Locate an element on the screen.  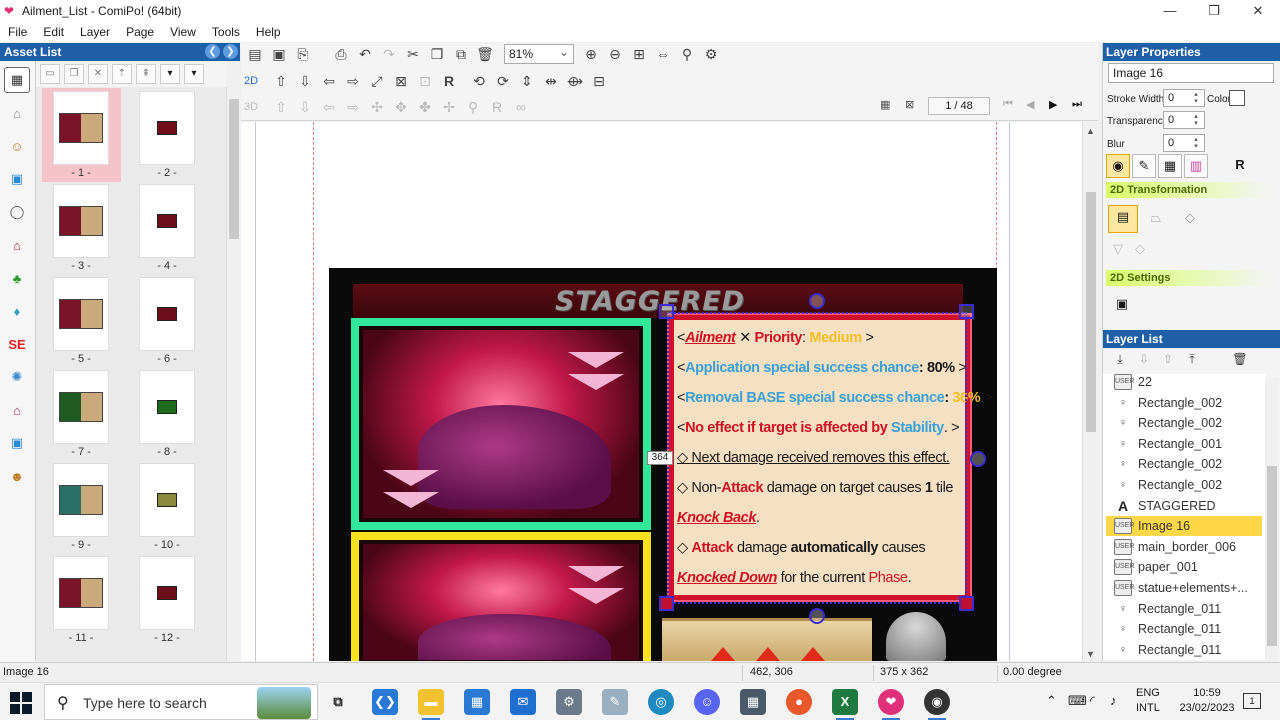
3d-tilt-icon: ✥ is located at coordinates (401, 107).